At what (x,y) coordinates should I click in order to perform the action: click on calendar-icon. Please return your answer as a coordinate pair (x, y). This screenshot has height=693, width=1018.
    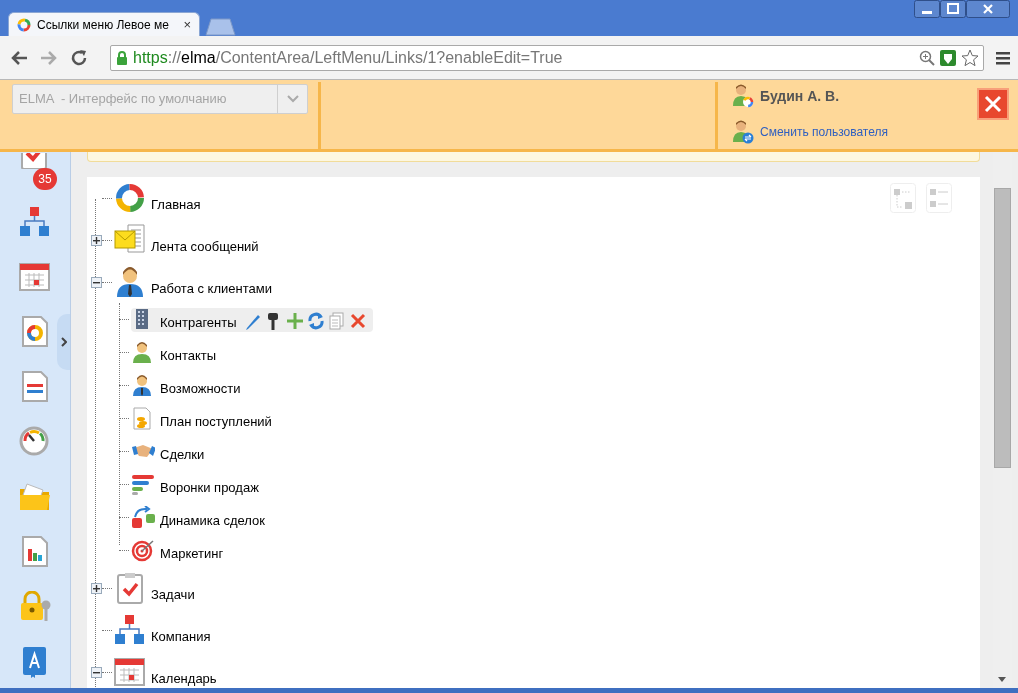
    Looking at the image, I should click on (35, 277).